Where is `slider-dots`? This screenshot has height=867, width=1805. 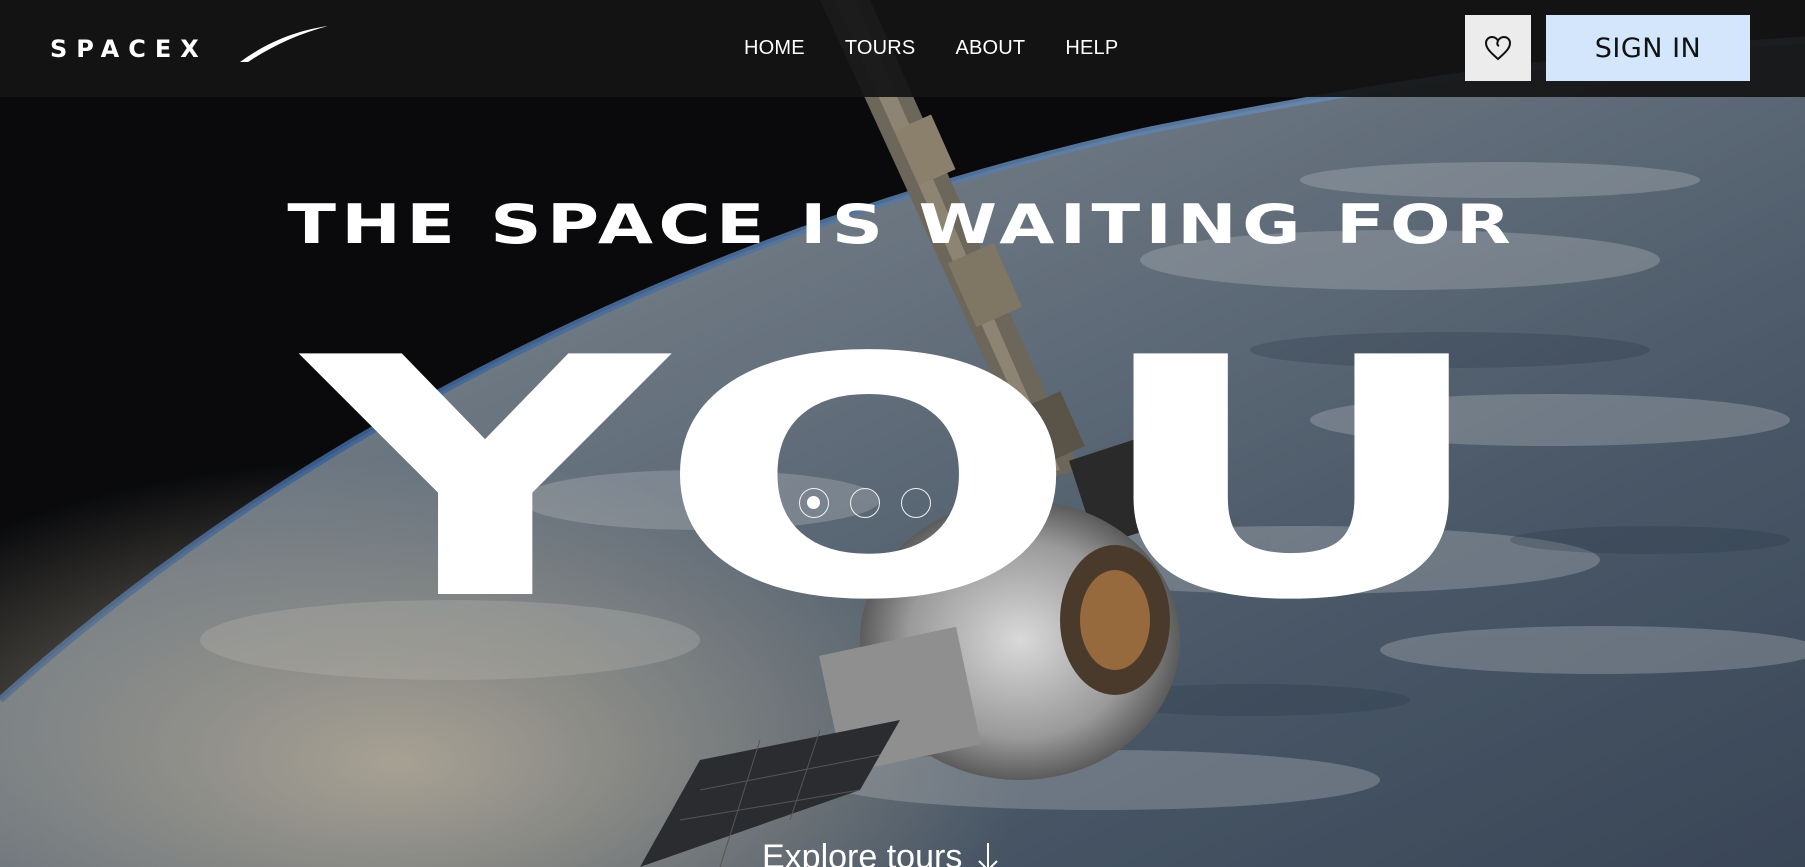 slider-dots is located at coordinates (865, 503).